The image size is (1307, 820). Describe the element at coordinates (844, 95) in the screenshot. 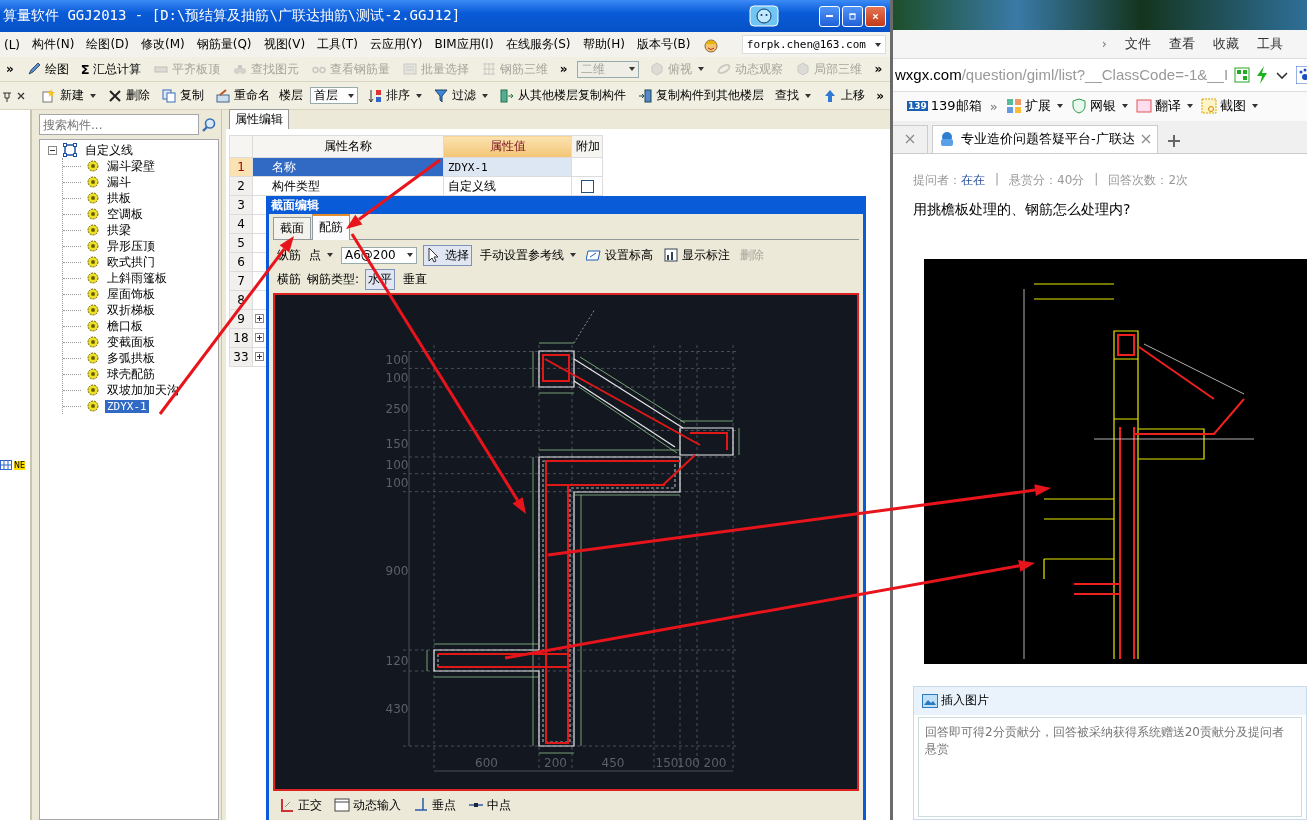

I see `toolbar-button: 上移` at that location.